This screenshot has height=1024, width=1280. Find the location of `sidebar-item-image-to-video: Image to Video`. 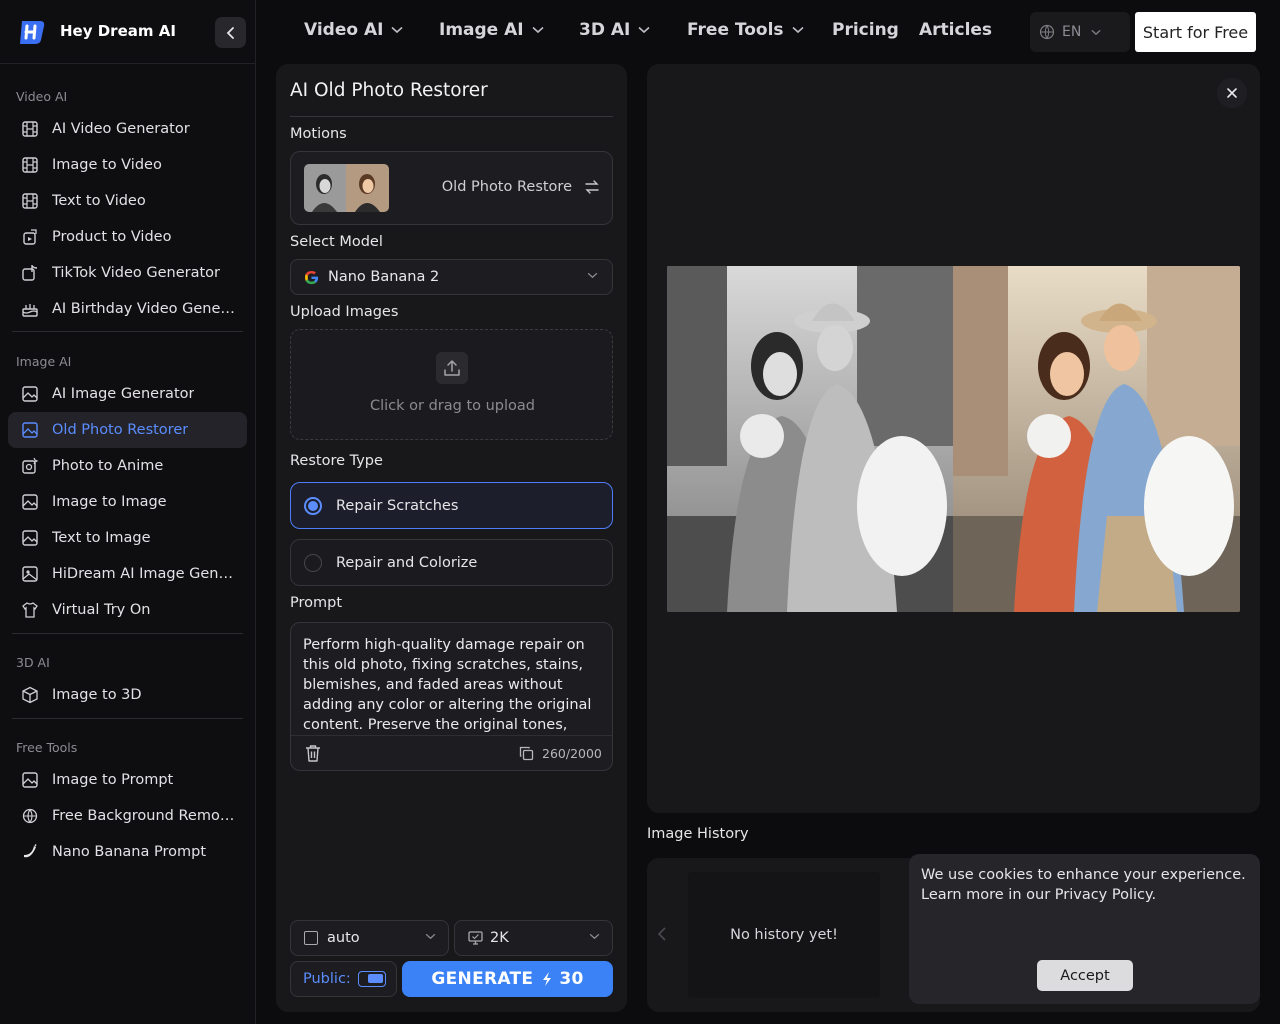

sidebar-item-image-to-video: Image to Video is located at coordinates (127, 165).